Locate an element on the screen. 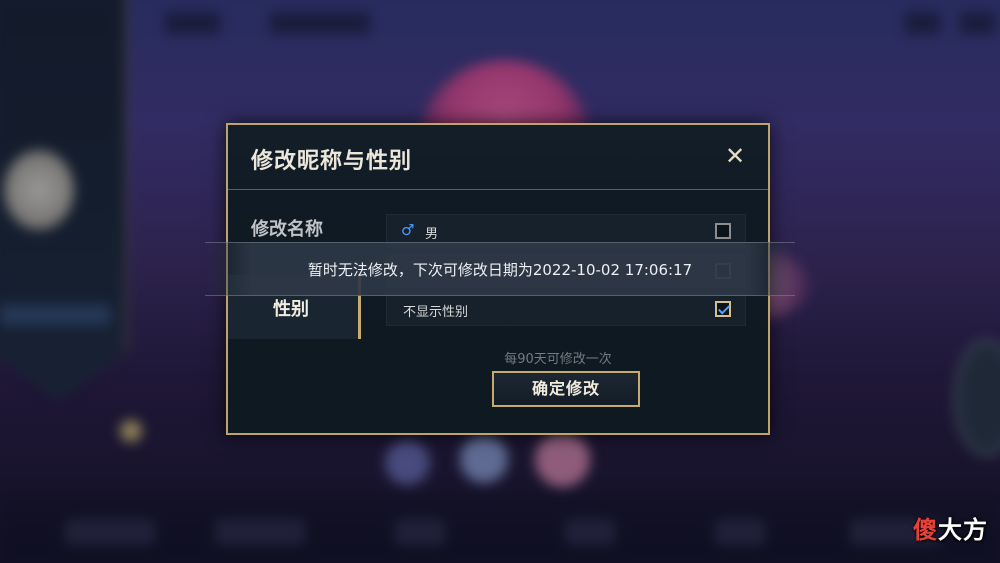 The height and width of the screenshot is (563, 1000). toast-message: 暂时无法修改，下次可修改日期为2022-10-02 17:06:17 is located at coordinates (500, 270).